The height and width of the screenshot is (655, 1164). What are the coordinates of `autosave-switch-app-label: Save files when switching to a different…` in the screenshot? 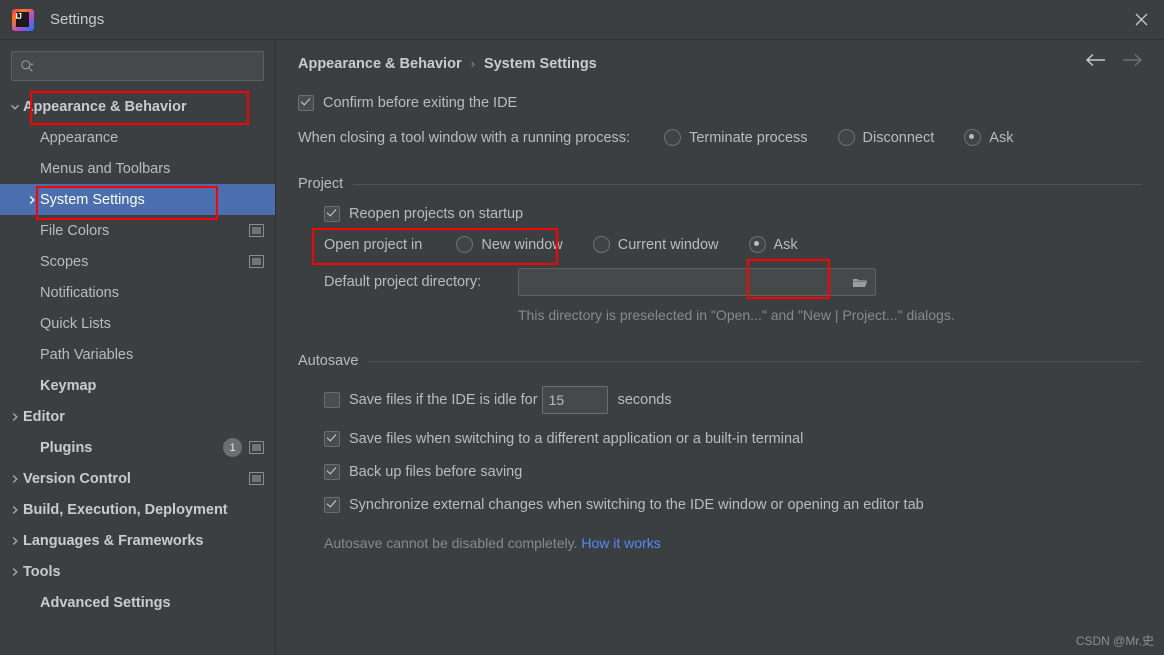 It's located at (576, 439).